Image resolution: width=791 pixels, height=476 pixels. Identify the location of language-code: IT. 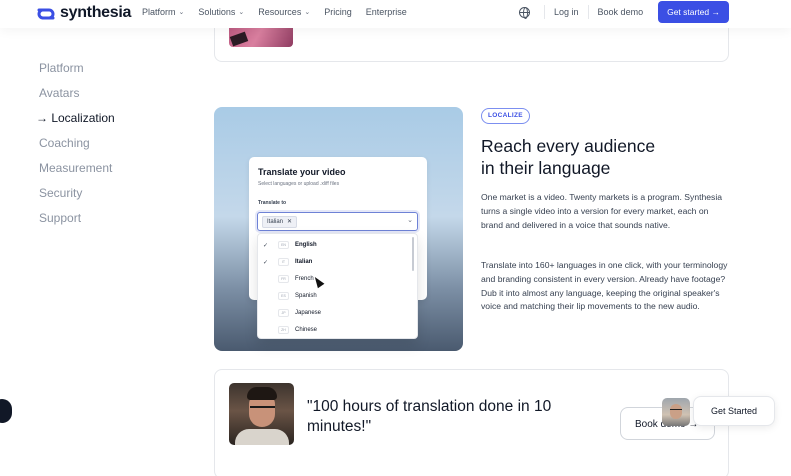
(283, 262).